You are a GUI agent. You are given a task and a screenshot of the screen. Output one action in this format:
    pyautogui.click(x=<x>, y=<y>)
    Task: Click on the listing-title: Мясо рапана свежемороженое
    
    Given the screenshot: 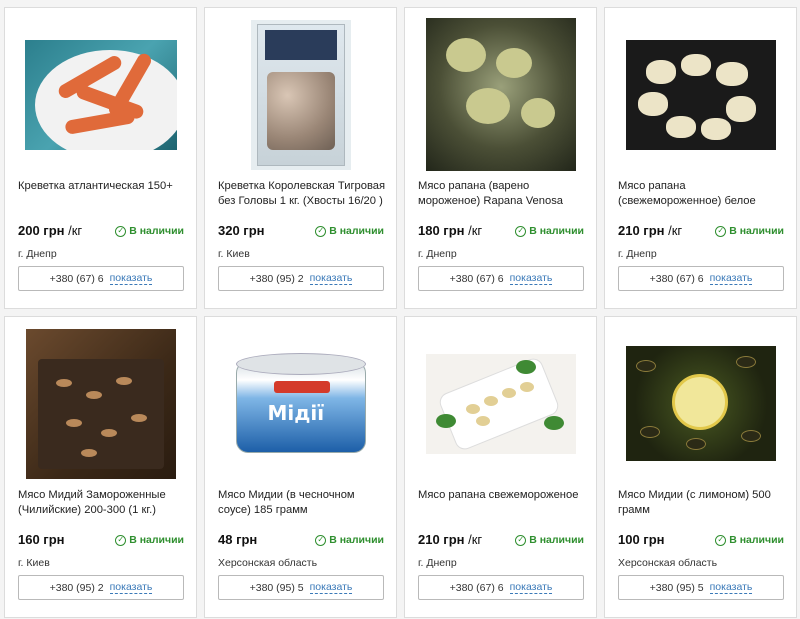 What is the action you would take?
    pyautogui.click(x=502, y=503)
    